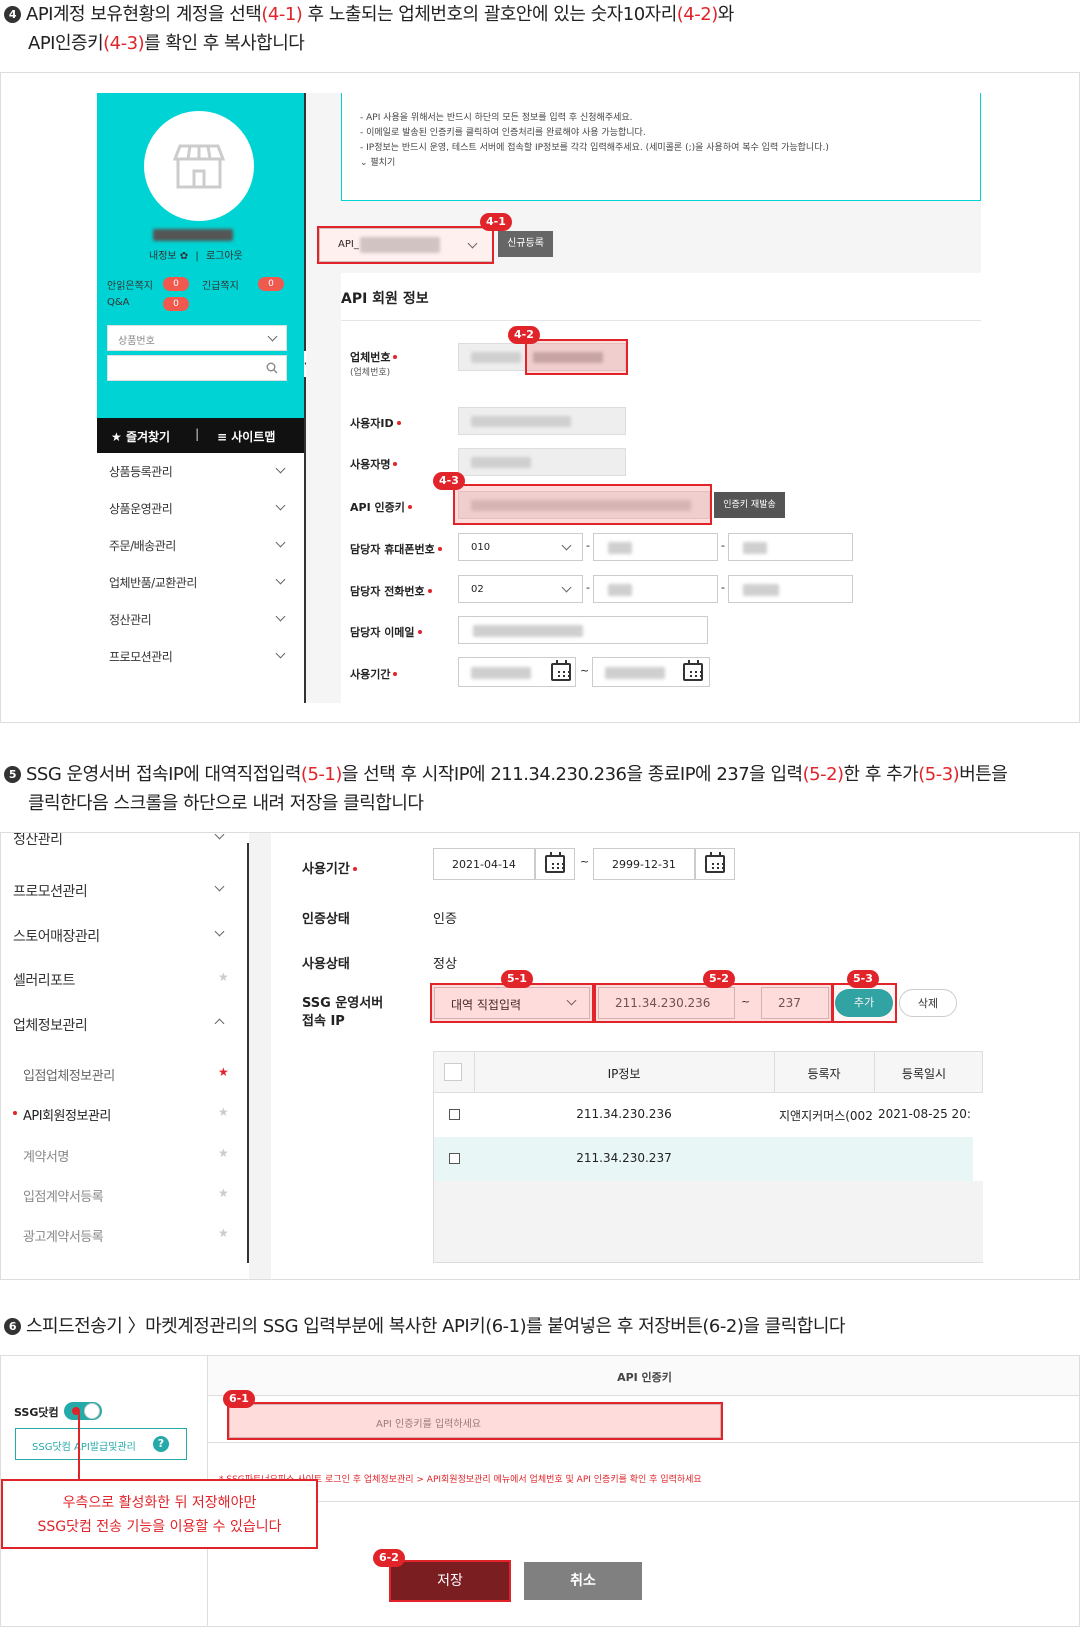 The image size is (1080, 1627). Describe the element at coordinates (928, 1003) in the screenshot. I see `delete-ip-button: 삭제` at that location.